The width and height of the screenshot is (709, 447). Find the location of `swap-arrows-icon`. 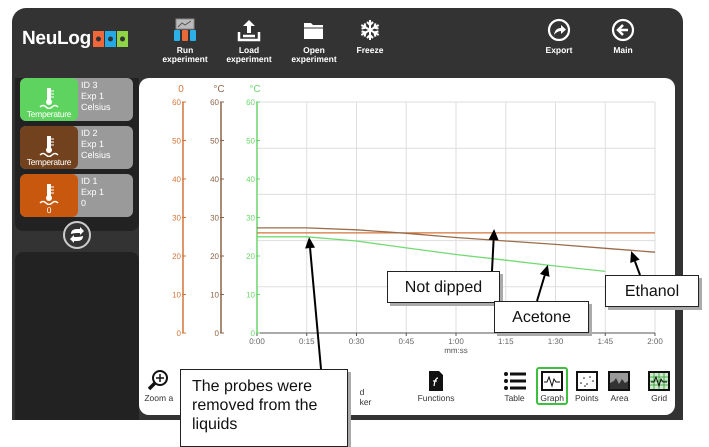

swap-arrows-icon is located at coordinates (77, 235).